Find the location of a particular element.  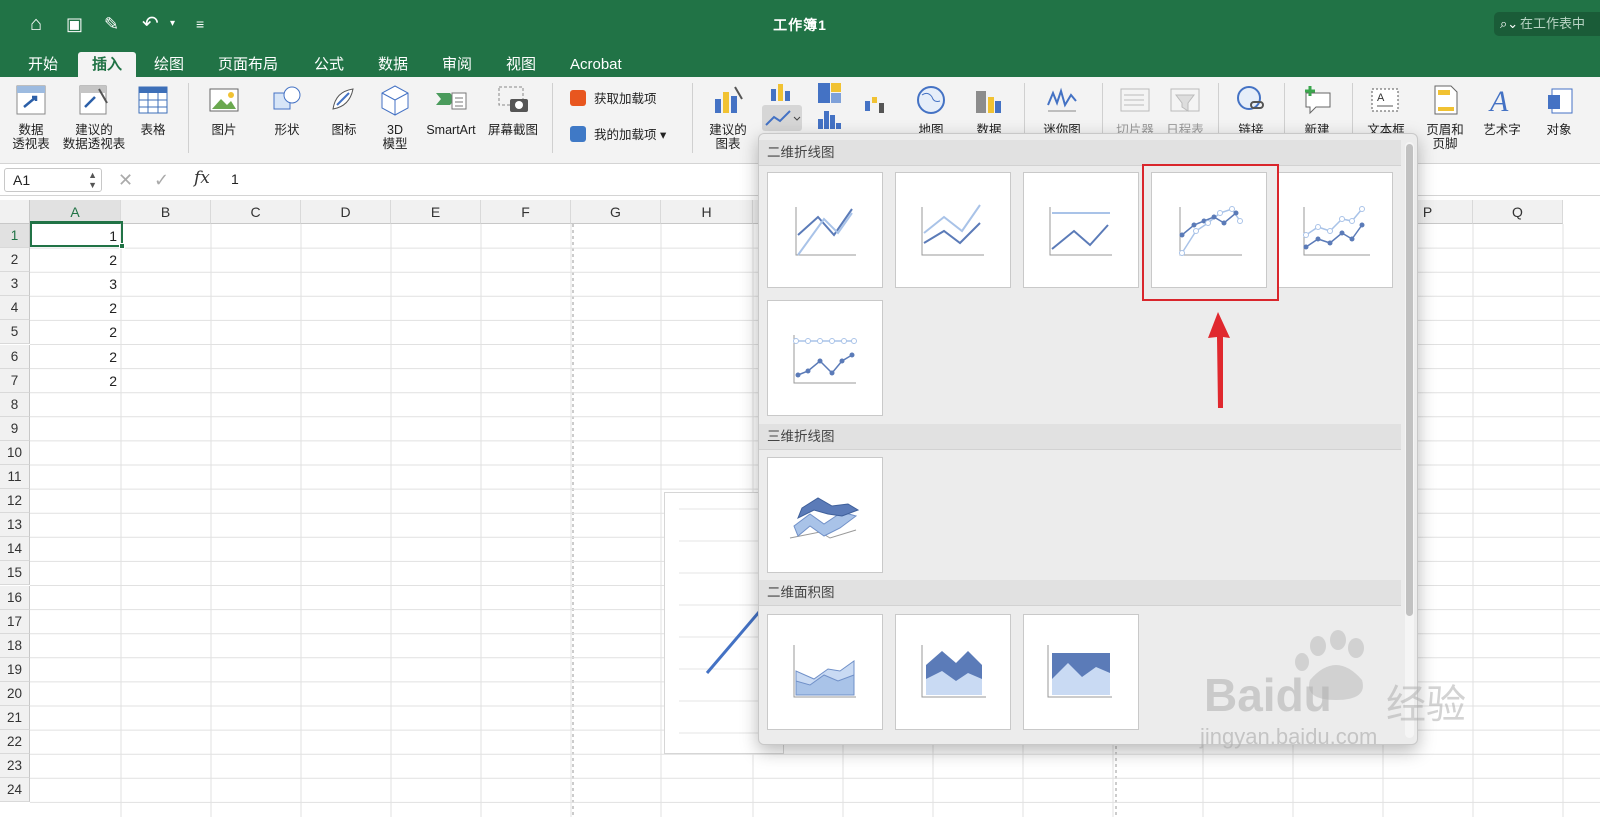

wordart-button: A 艺术字 is located at coordinates (1502, 110).